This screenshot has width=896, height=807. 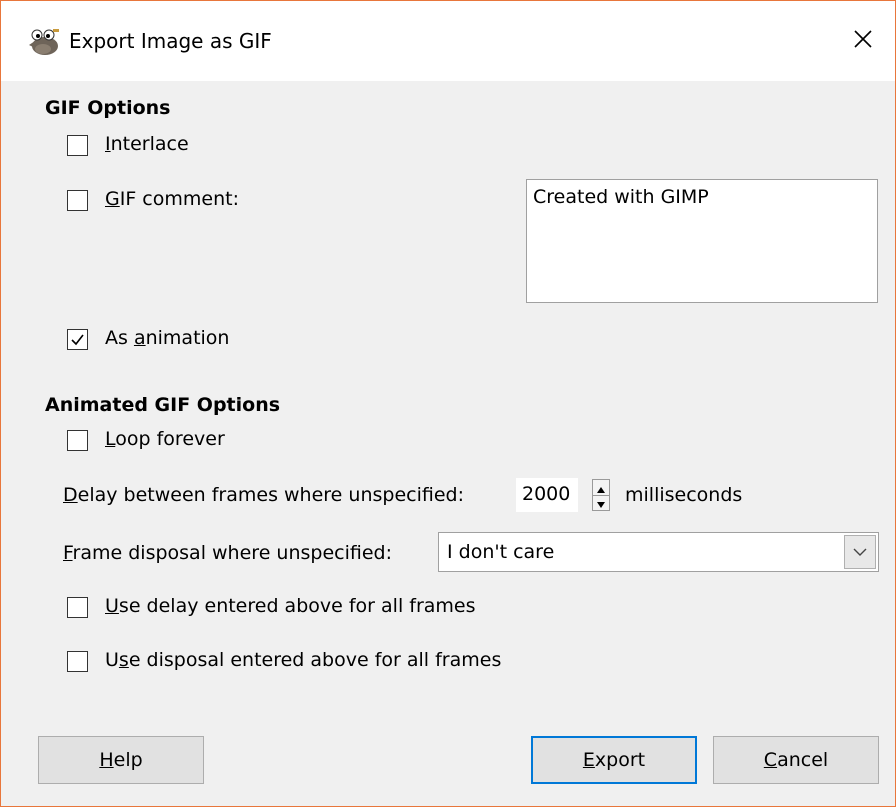 I want to click on use-delay-checkbox, so click(x=77, y=607).